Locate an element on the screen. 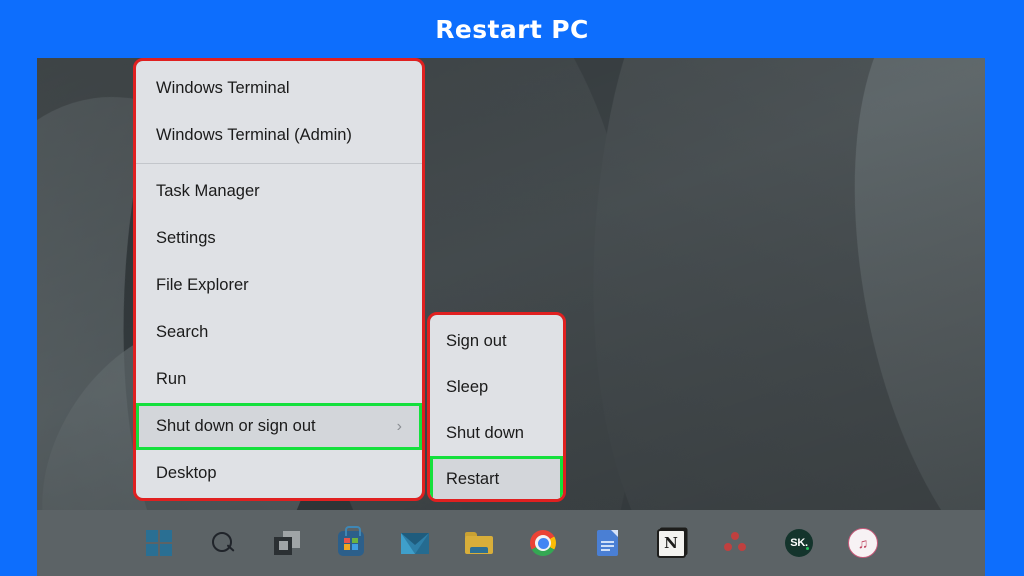  taskbar-item-sk: SK. is located at coordinates (799, 543).